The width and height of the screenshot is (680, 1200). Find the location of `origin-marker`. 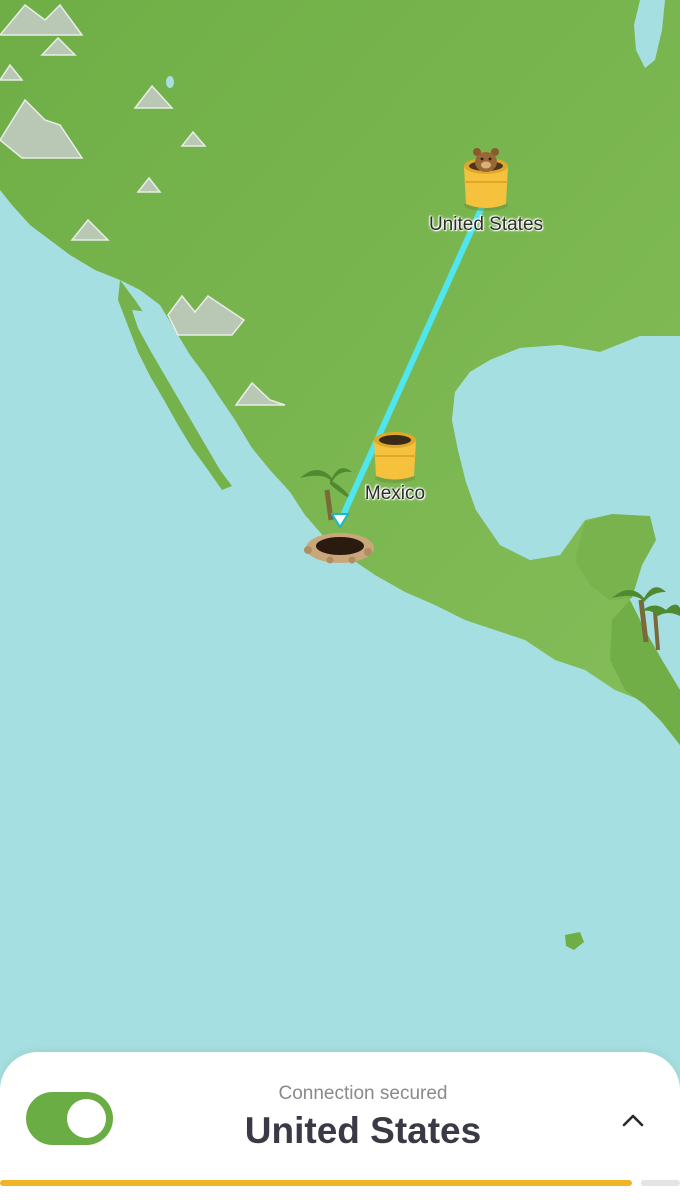

origin-marker is located at coordinates (395, 457).